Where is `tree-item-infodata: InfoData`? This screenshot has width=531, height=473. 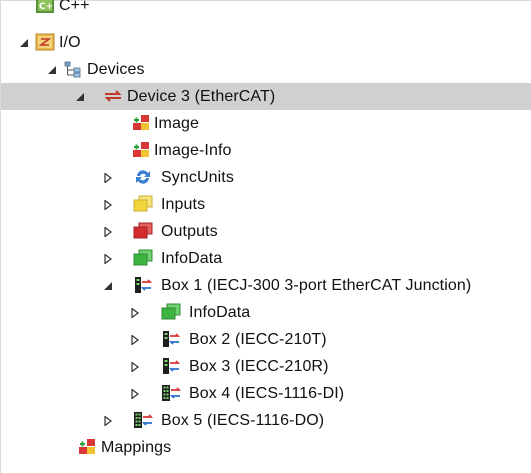 tree-item-infodata: InfoData is located at coordinates (266, 258).